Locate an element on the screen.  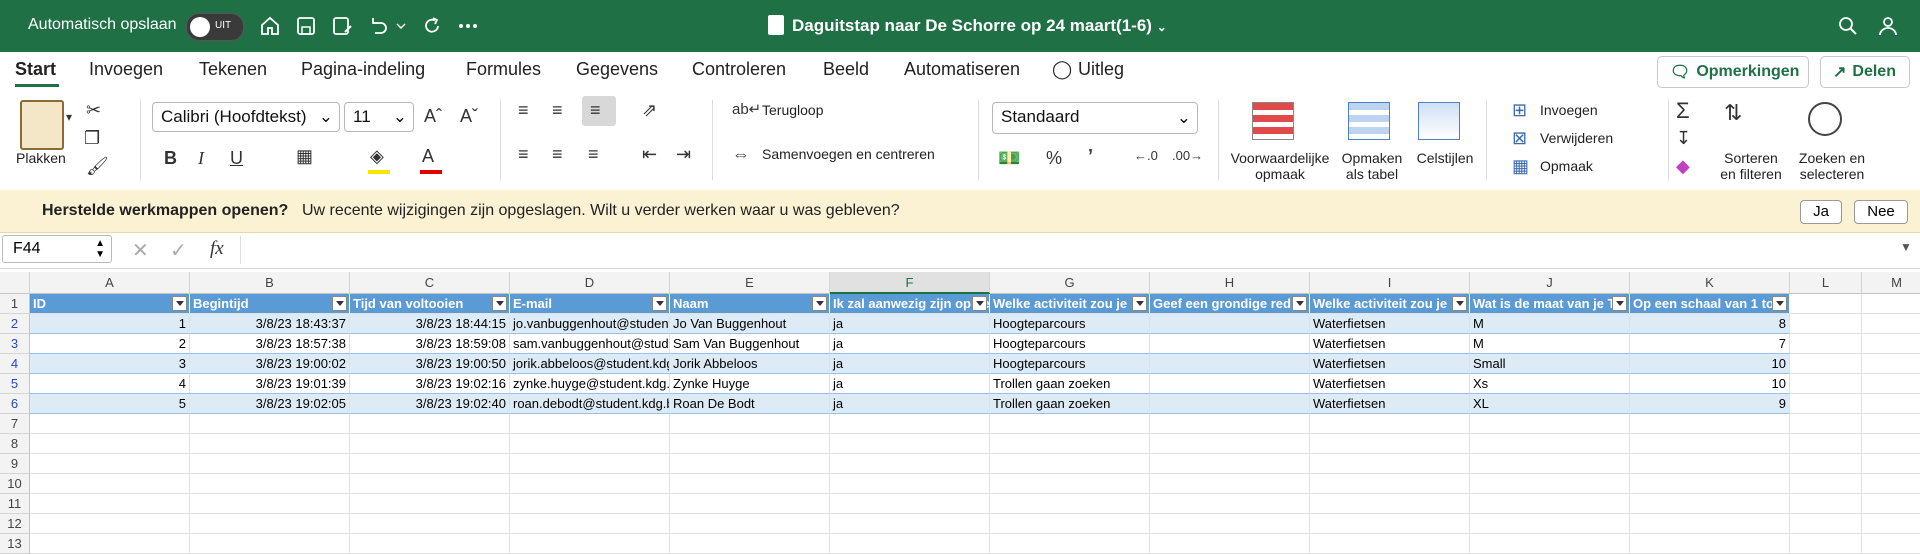
table-cell: 3/8/23 18:57:38 is located at coordinates (270, 344).